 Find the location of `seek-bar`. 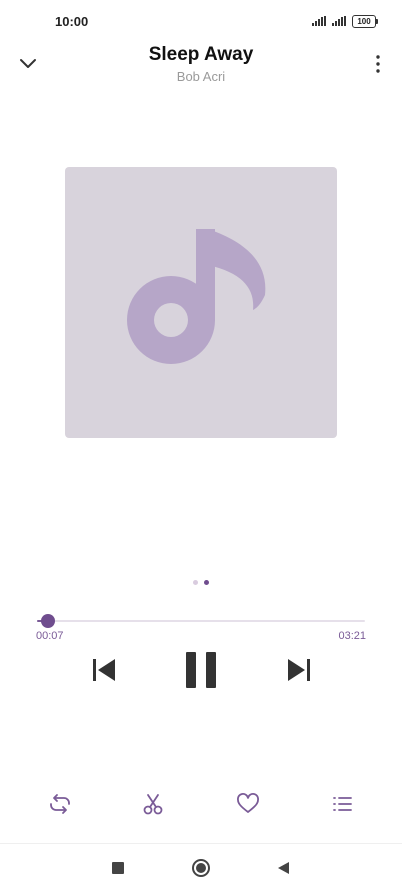

seek-bar is located at coordinates (201, 621).